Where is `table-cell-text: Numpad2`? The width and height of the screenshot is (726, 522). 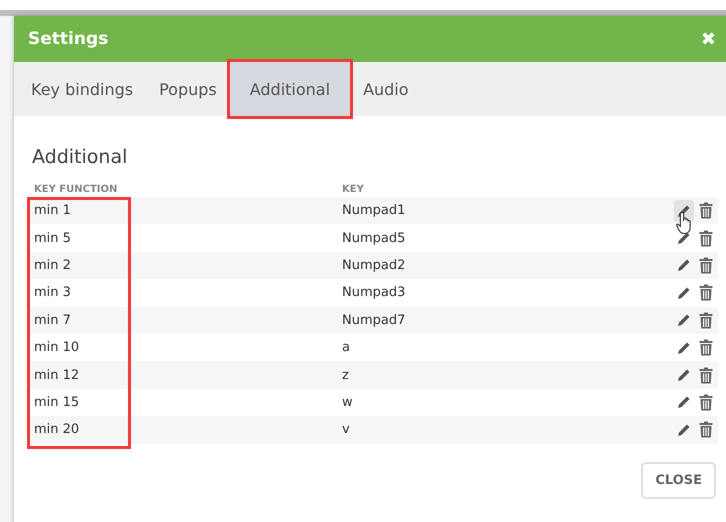
table-cell-text: Numpad2 is located at coordinates (374, 265).